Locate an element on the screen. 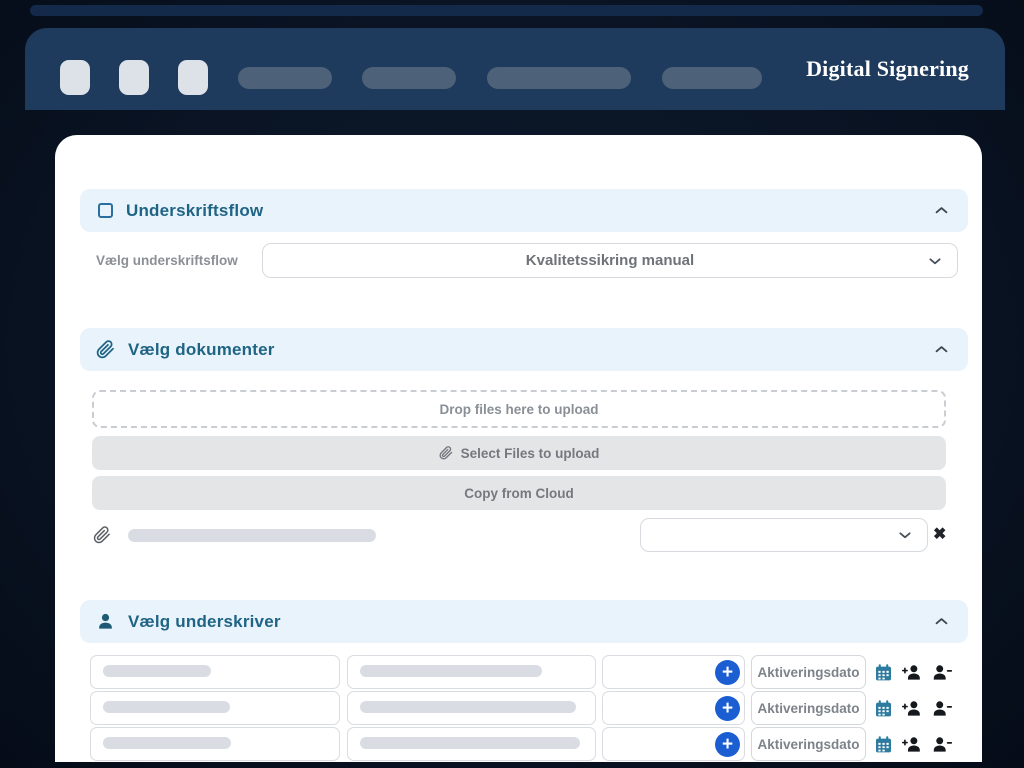 This screenshot has height=768, width=1024. select-files-button: Select Files to upload is located at coordinates (519, 453).